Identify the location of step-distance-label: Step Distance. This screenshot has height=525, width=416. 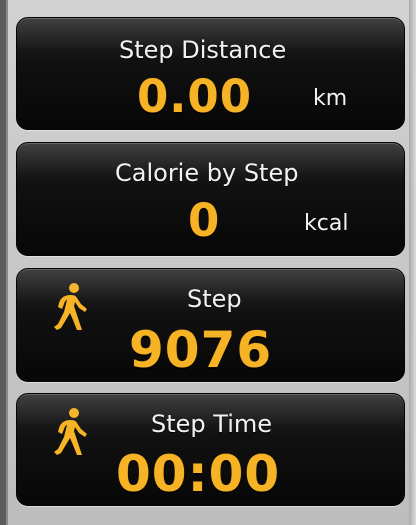
(203, 50).